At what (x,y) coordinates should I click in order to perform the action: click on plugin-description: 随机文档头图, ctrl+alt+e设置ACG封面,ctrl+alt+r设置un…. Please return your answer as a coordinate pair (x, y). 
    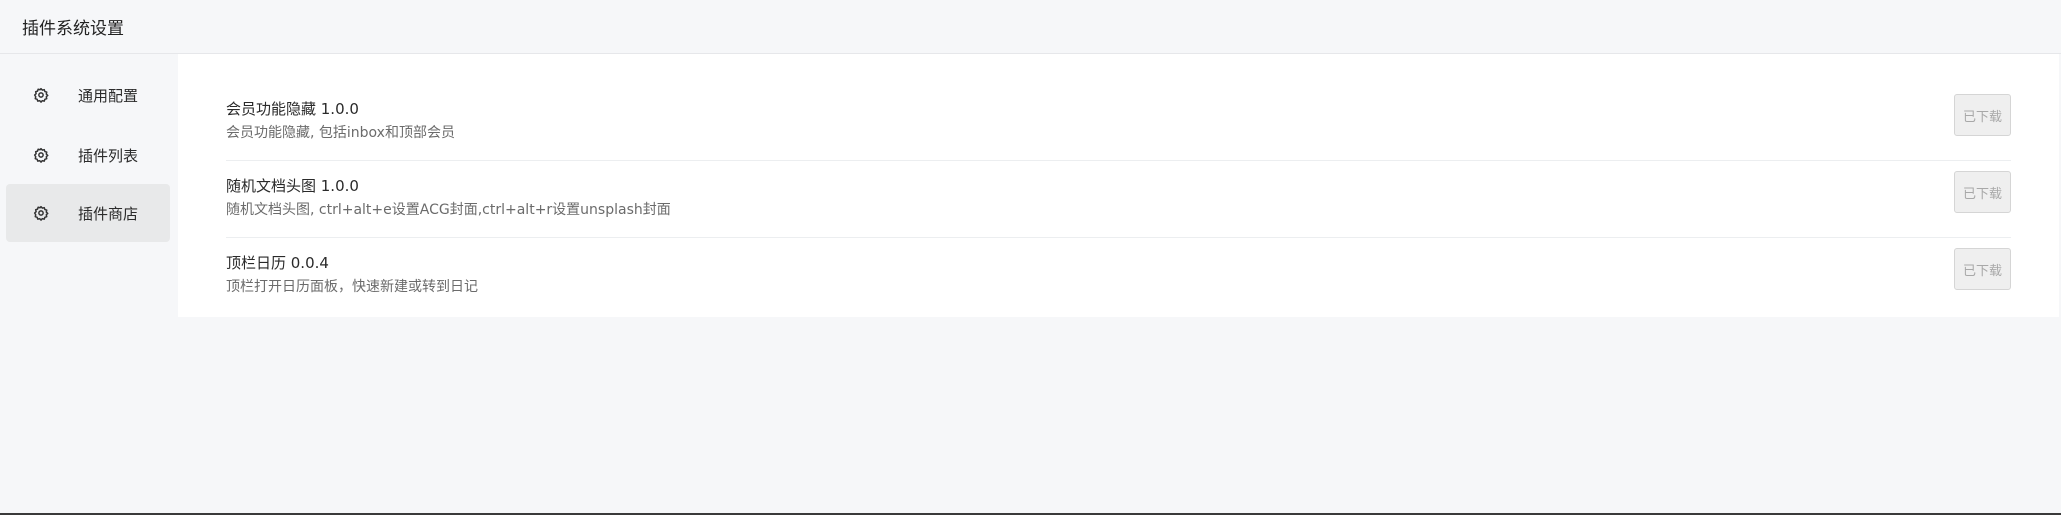
    Looking at the image, I should click on (448, 210).